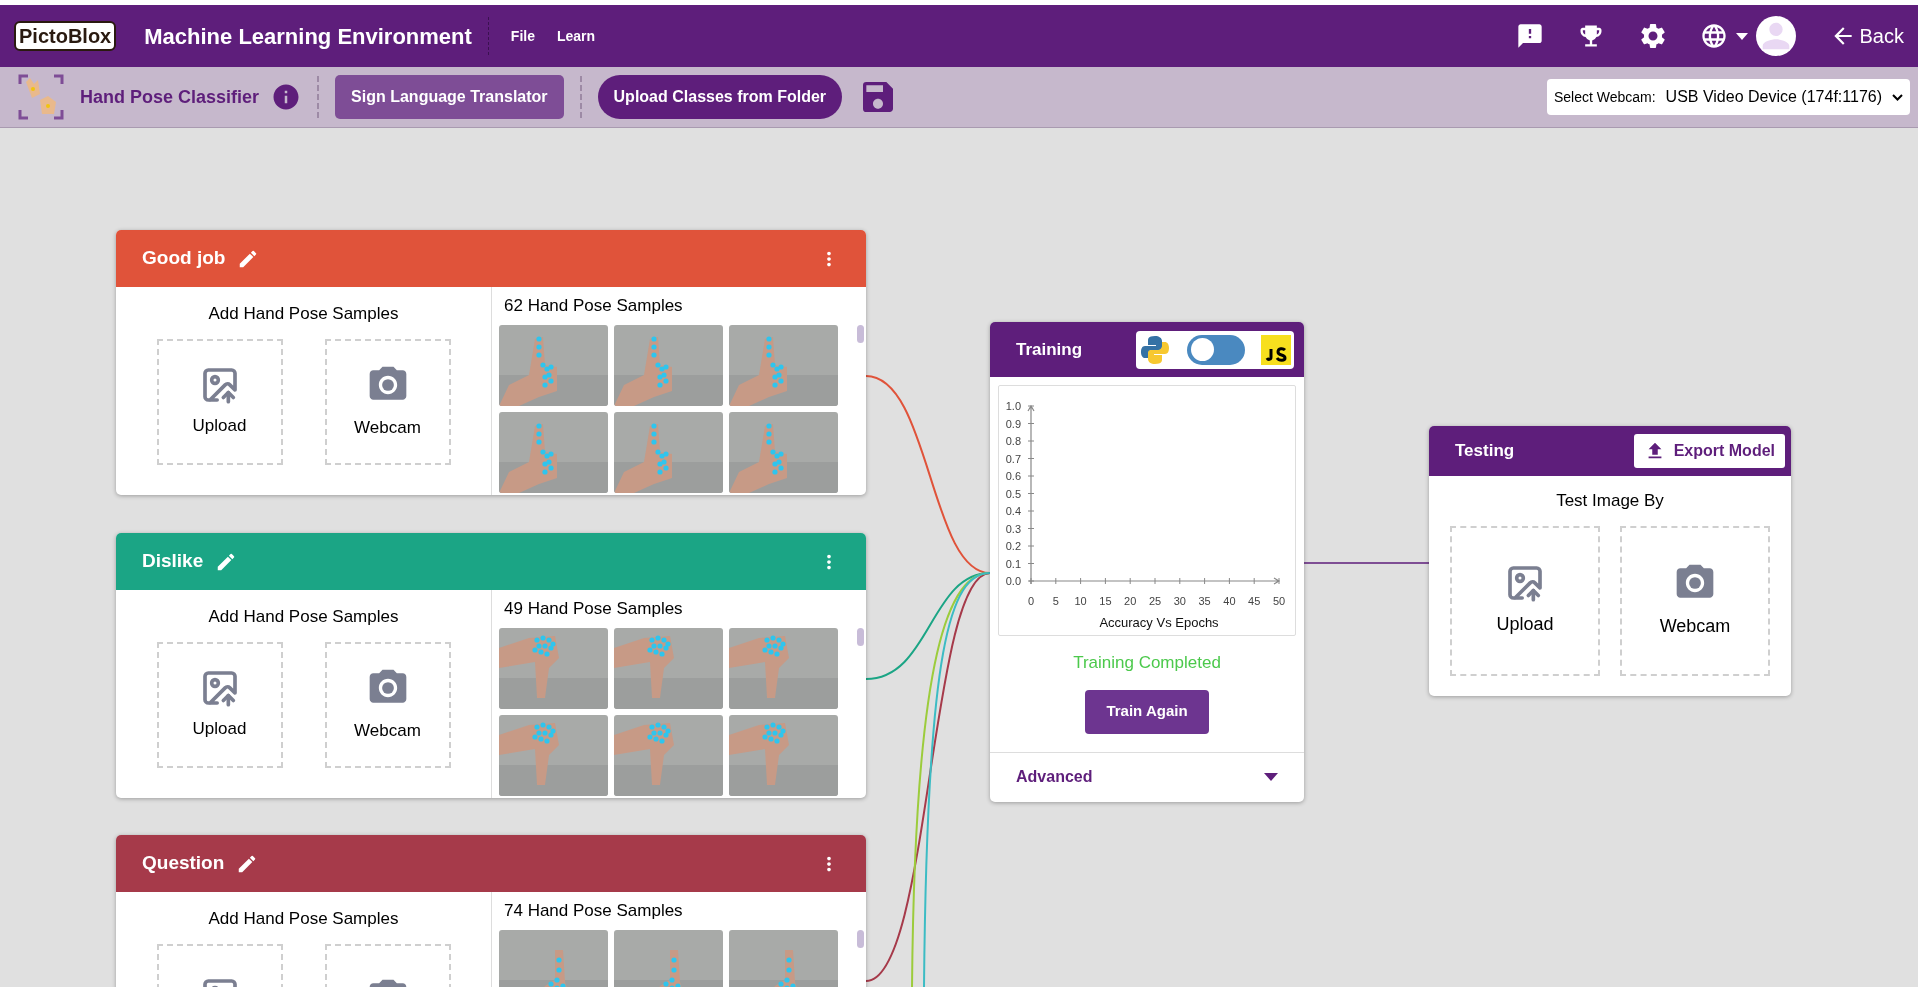  I want to click on x-tick-label: 40, so click(1229, 601).